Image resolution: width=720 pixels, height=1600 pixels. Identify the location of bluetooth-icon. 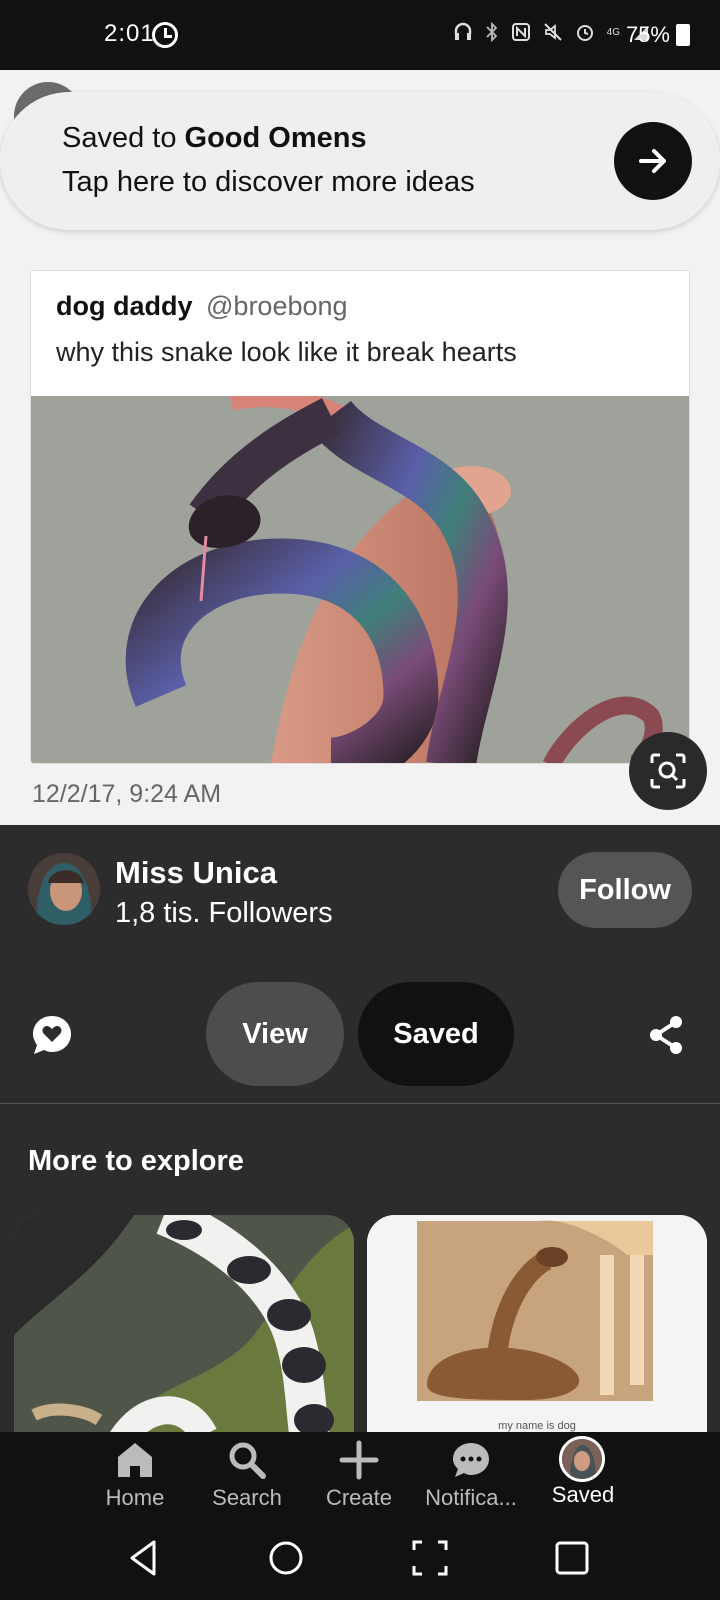
(491, 32).